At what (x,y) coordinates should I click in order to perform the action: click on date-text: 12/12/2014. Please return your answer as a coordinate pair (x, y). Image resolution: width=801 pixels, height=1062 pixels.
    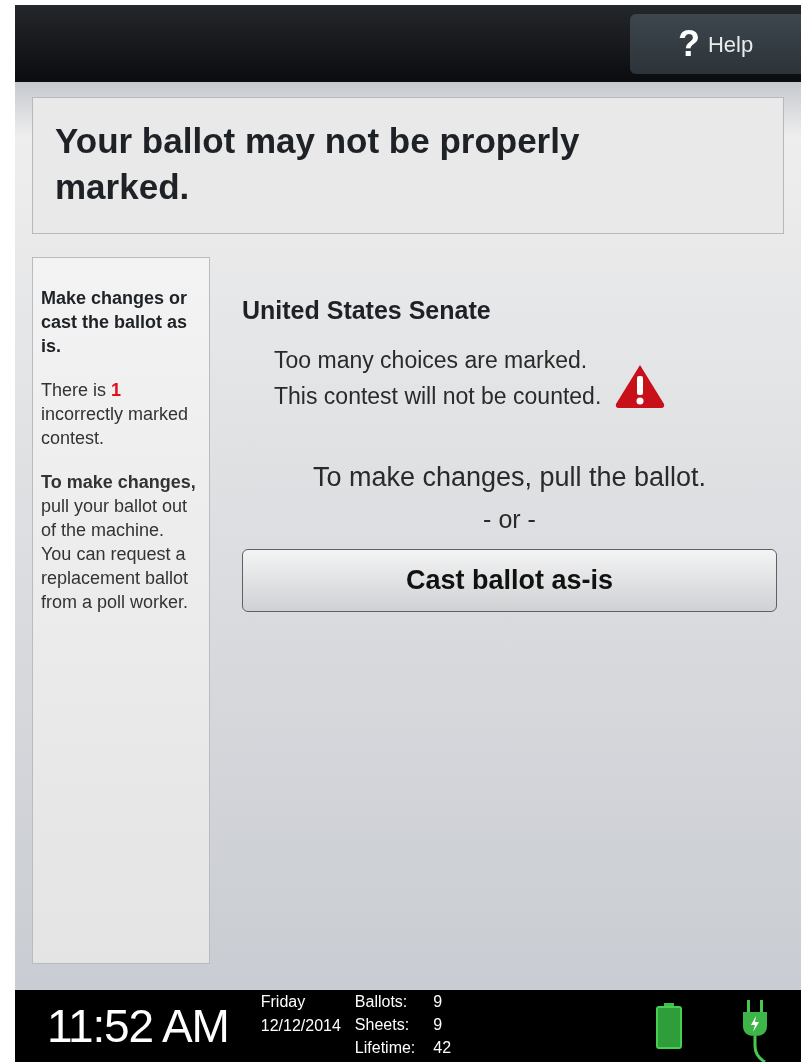
    Looking at the image, I should click on (300, 1026).